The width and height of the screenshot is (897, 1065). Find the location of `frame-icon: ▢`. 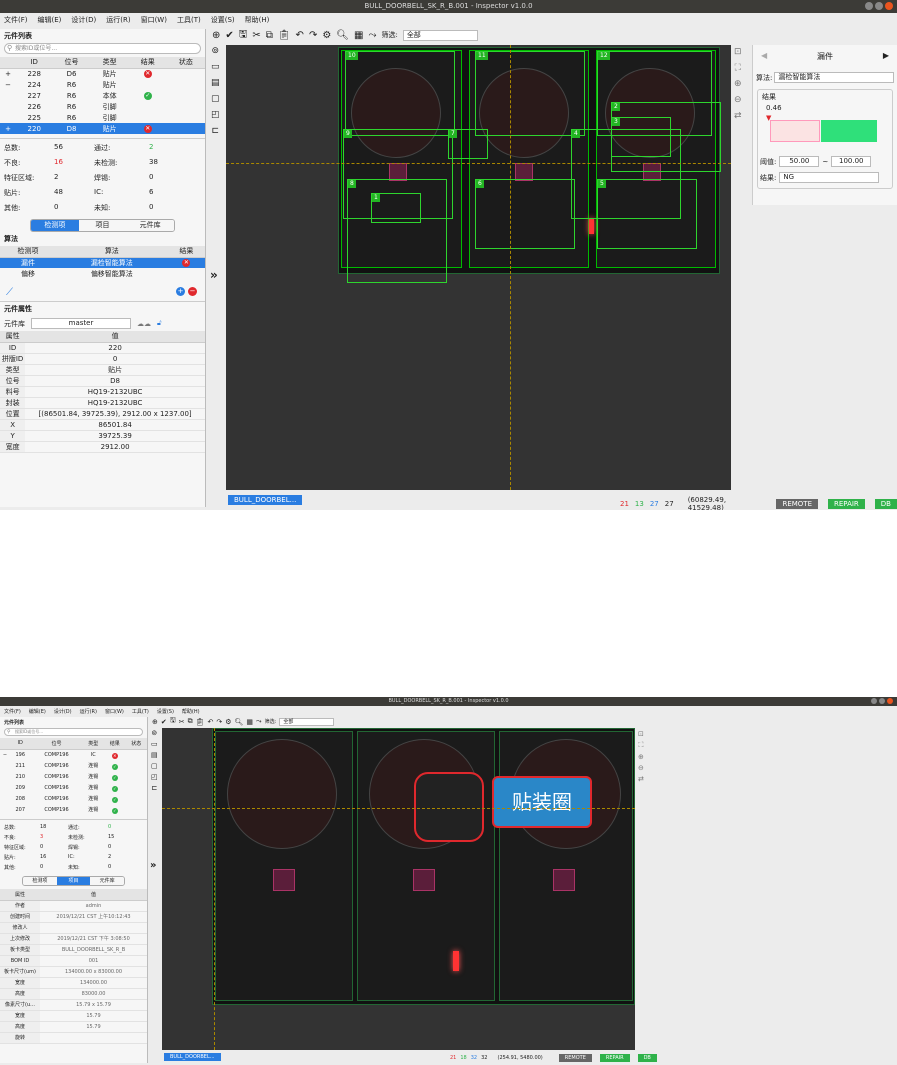

frame-icon: ▢ is located at coordinates (154, 766).